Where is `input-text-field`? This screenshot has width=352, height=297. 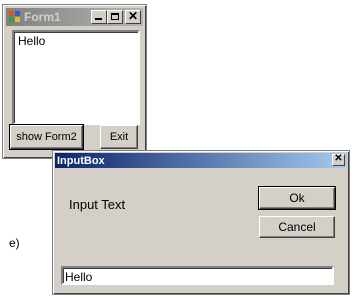 input-text-field is located at coordinates (197, 275).